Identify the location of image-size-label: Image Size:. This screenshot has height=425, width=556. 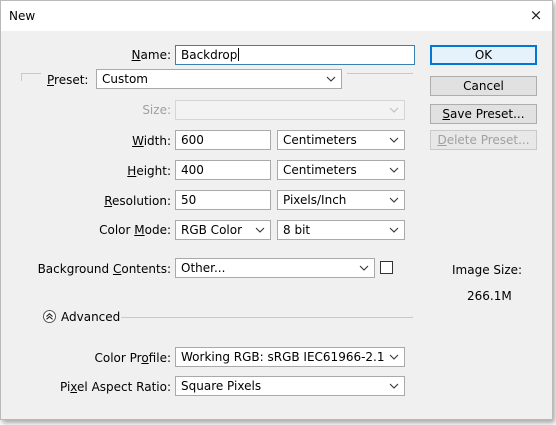
(487, 270).